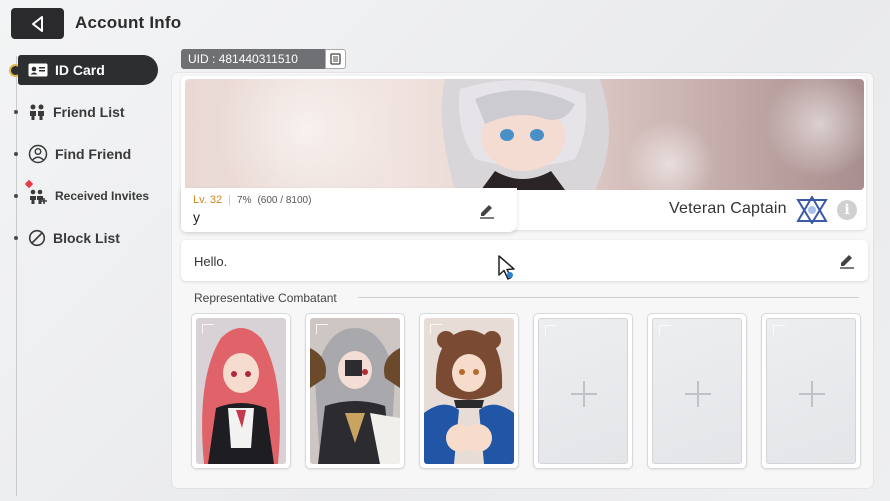  Describe the element at coordinates (253, 59) in the screenshot. I see `uid-label: UID : 481440311510` at that location.